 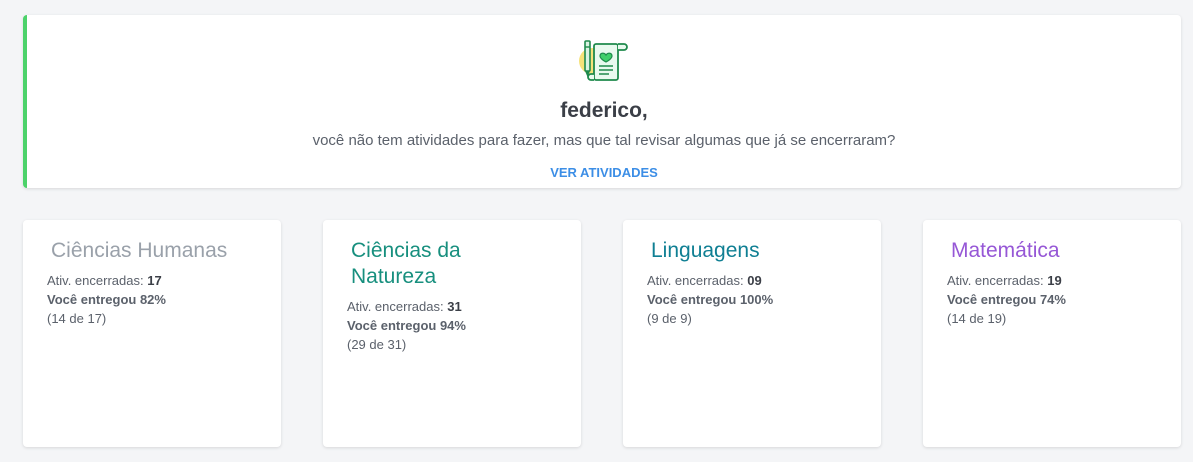 What do you see at coordinates (977, 318) in the screenshot?
I see `delivered-fraction: (14 de 19)` at bounding box center [977, 318].